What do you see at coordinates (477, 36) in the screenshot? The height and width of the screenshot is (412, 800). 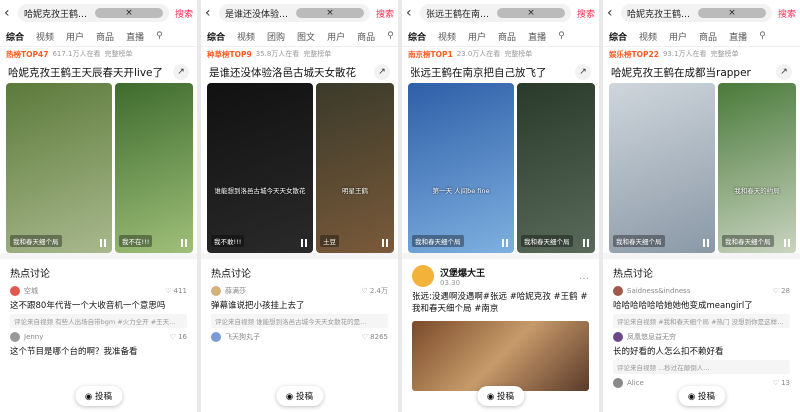 I see `tab-2: 用户` at bounding box center [477, 36].